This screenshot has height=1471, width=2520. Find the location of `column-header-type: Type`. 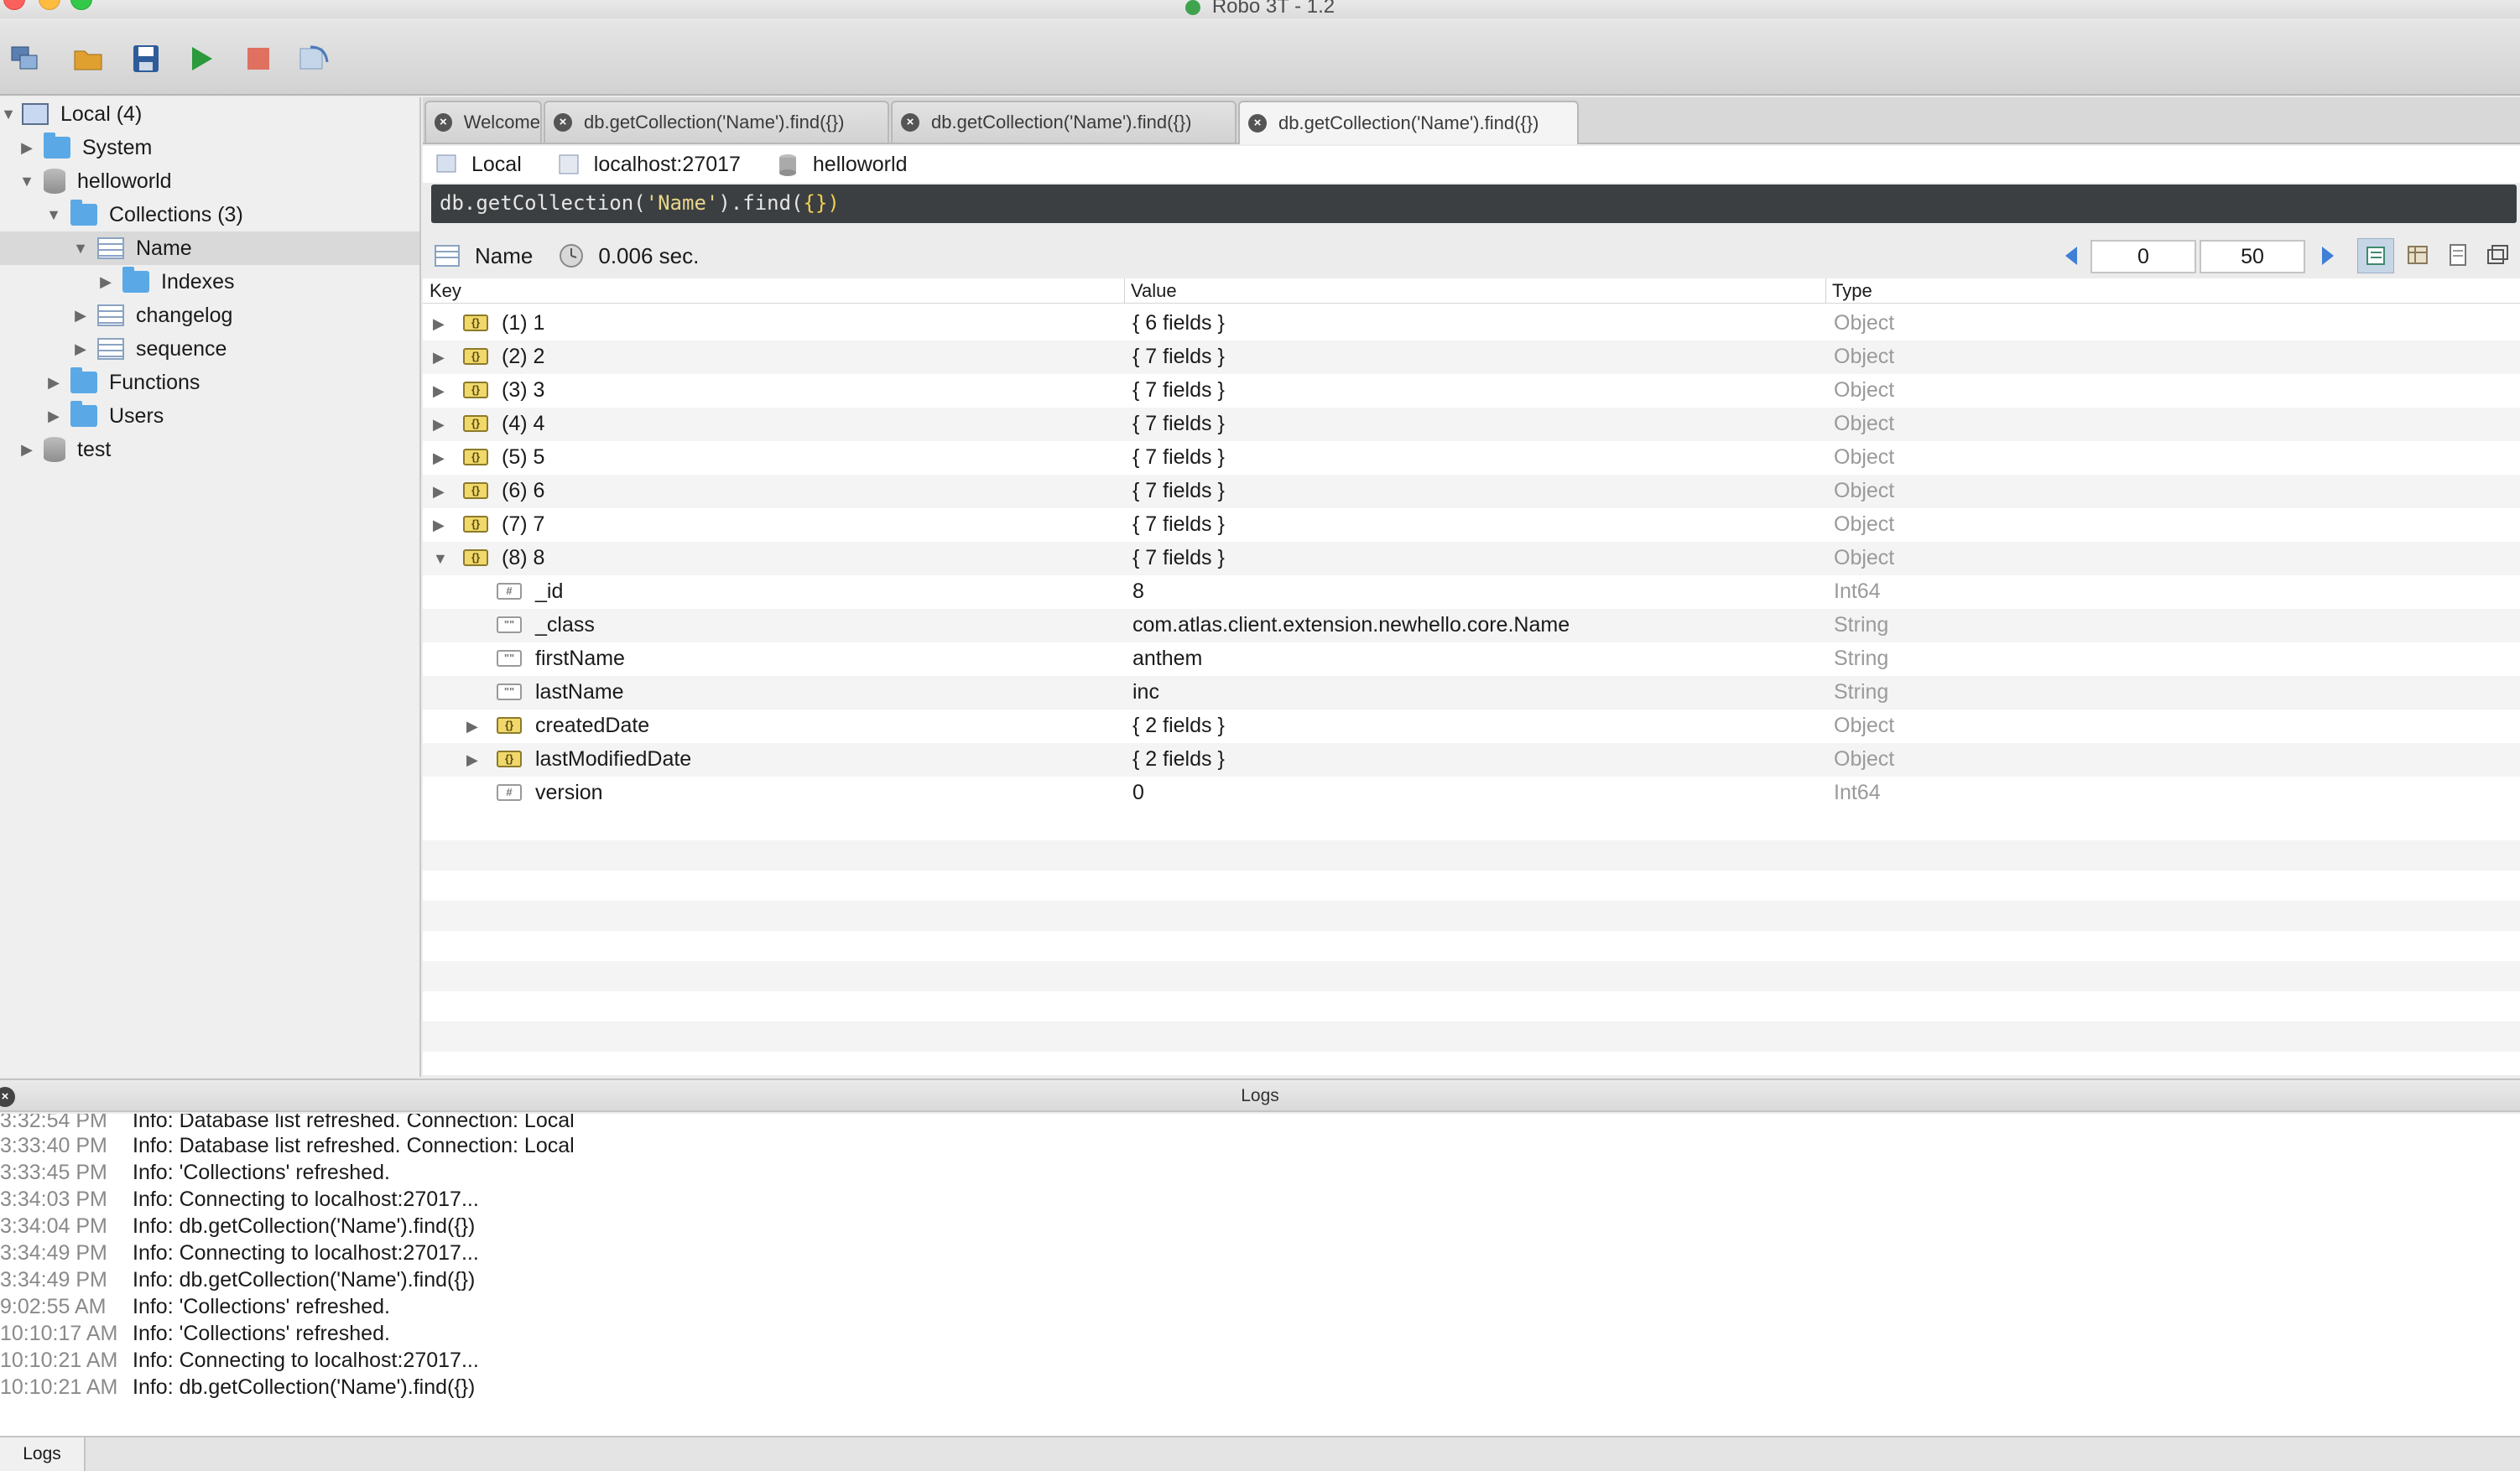

column-header-type: Type is located at coordinates (1852, 291).